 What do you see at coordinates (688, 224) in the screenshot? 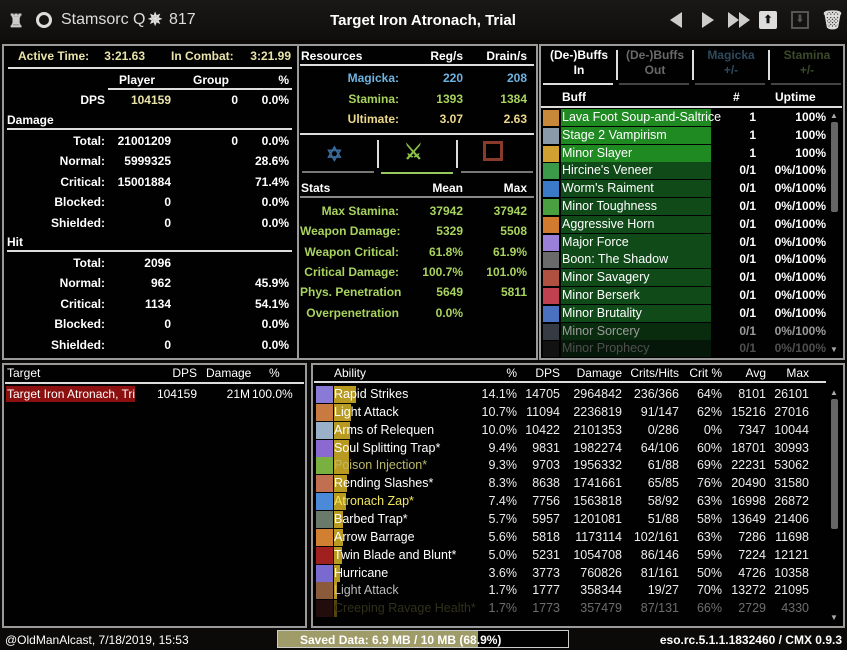
I see `buff-row: Aggressive Horn 0/1 0%/100%` at bounding box center [688, 224].